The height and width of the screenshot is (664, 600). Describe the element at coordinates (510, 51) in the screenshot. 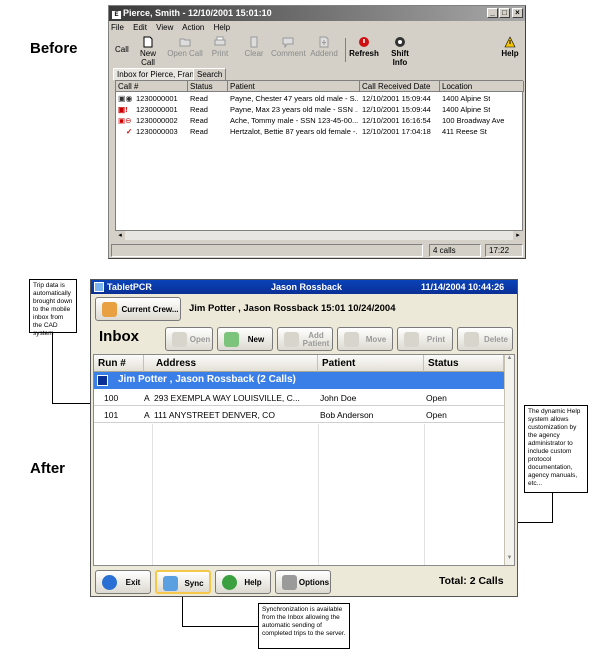

I see `before-help-button: Help` at that location.